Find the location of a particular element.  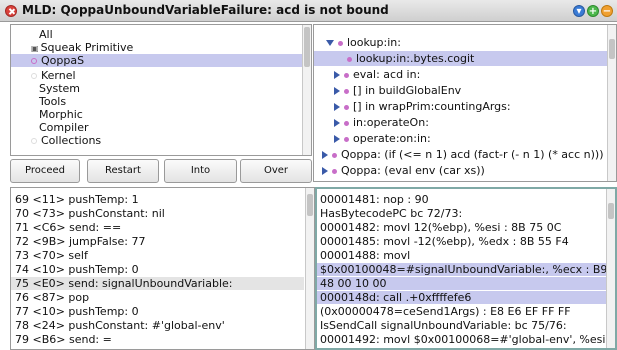

stack-frame-label: [] in buildGlobalEnv is located at coordinates (407, 90).